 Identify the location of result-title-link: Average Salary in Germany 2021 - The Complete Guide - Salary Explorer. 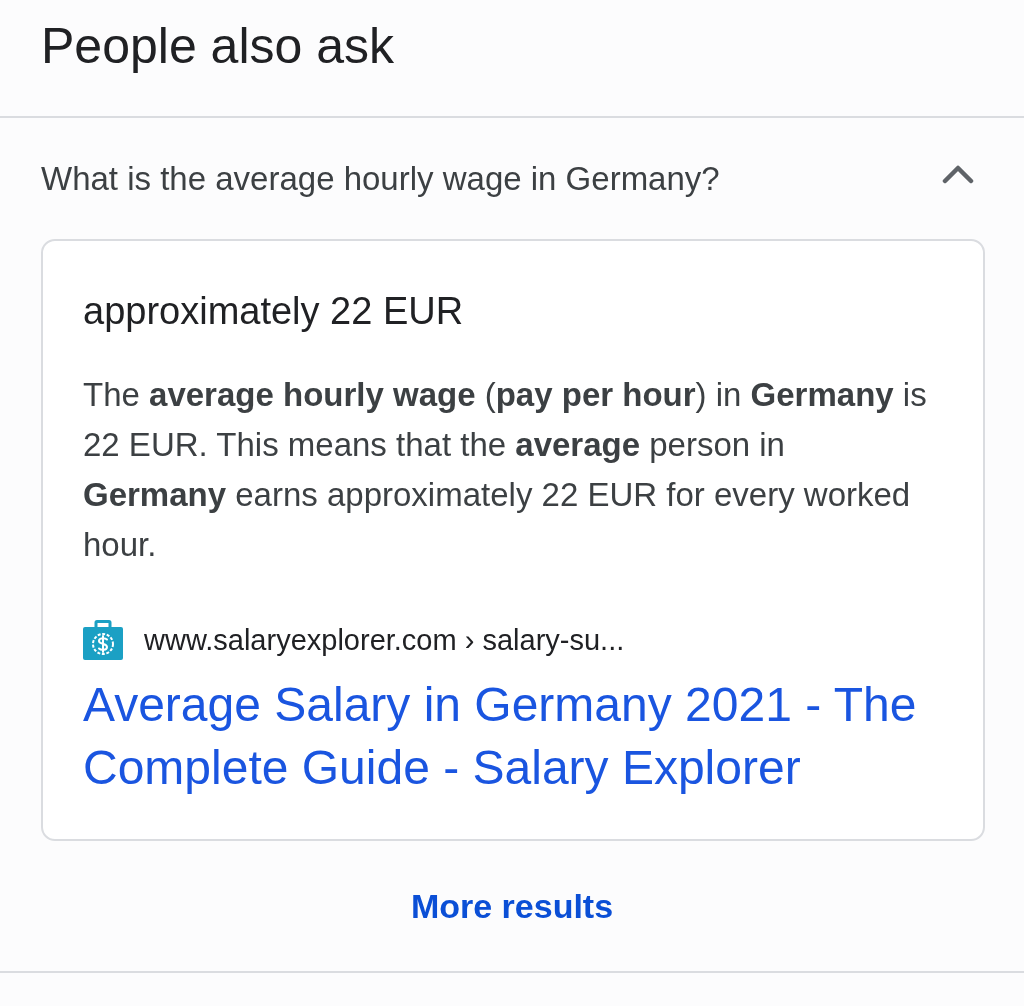
(507, 736).